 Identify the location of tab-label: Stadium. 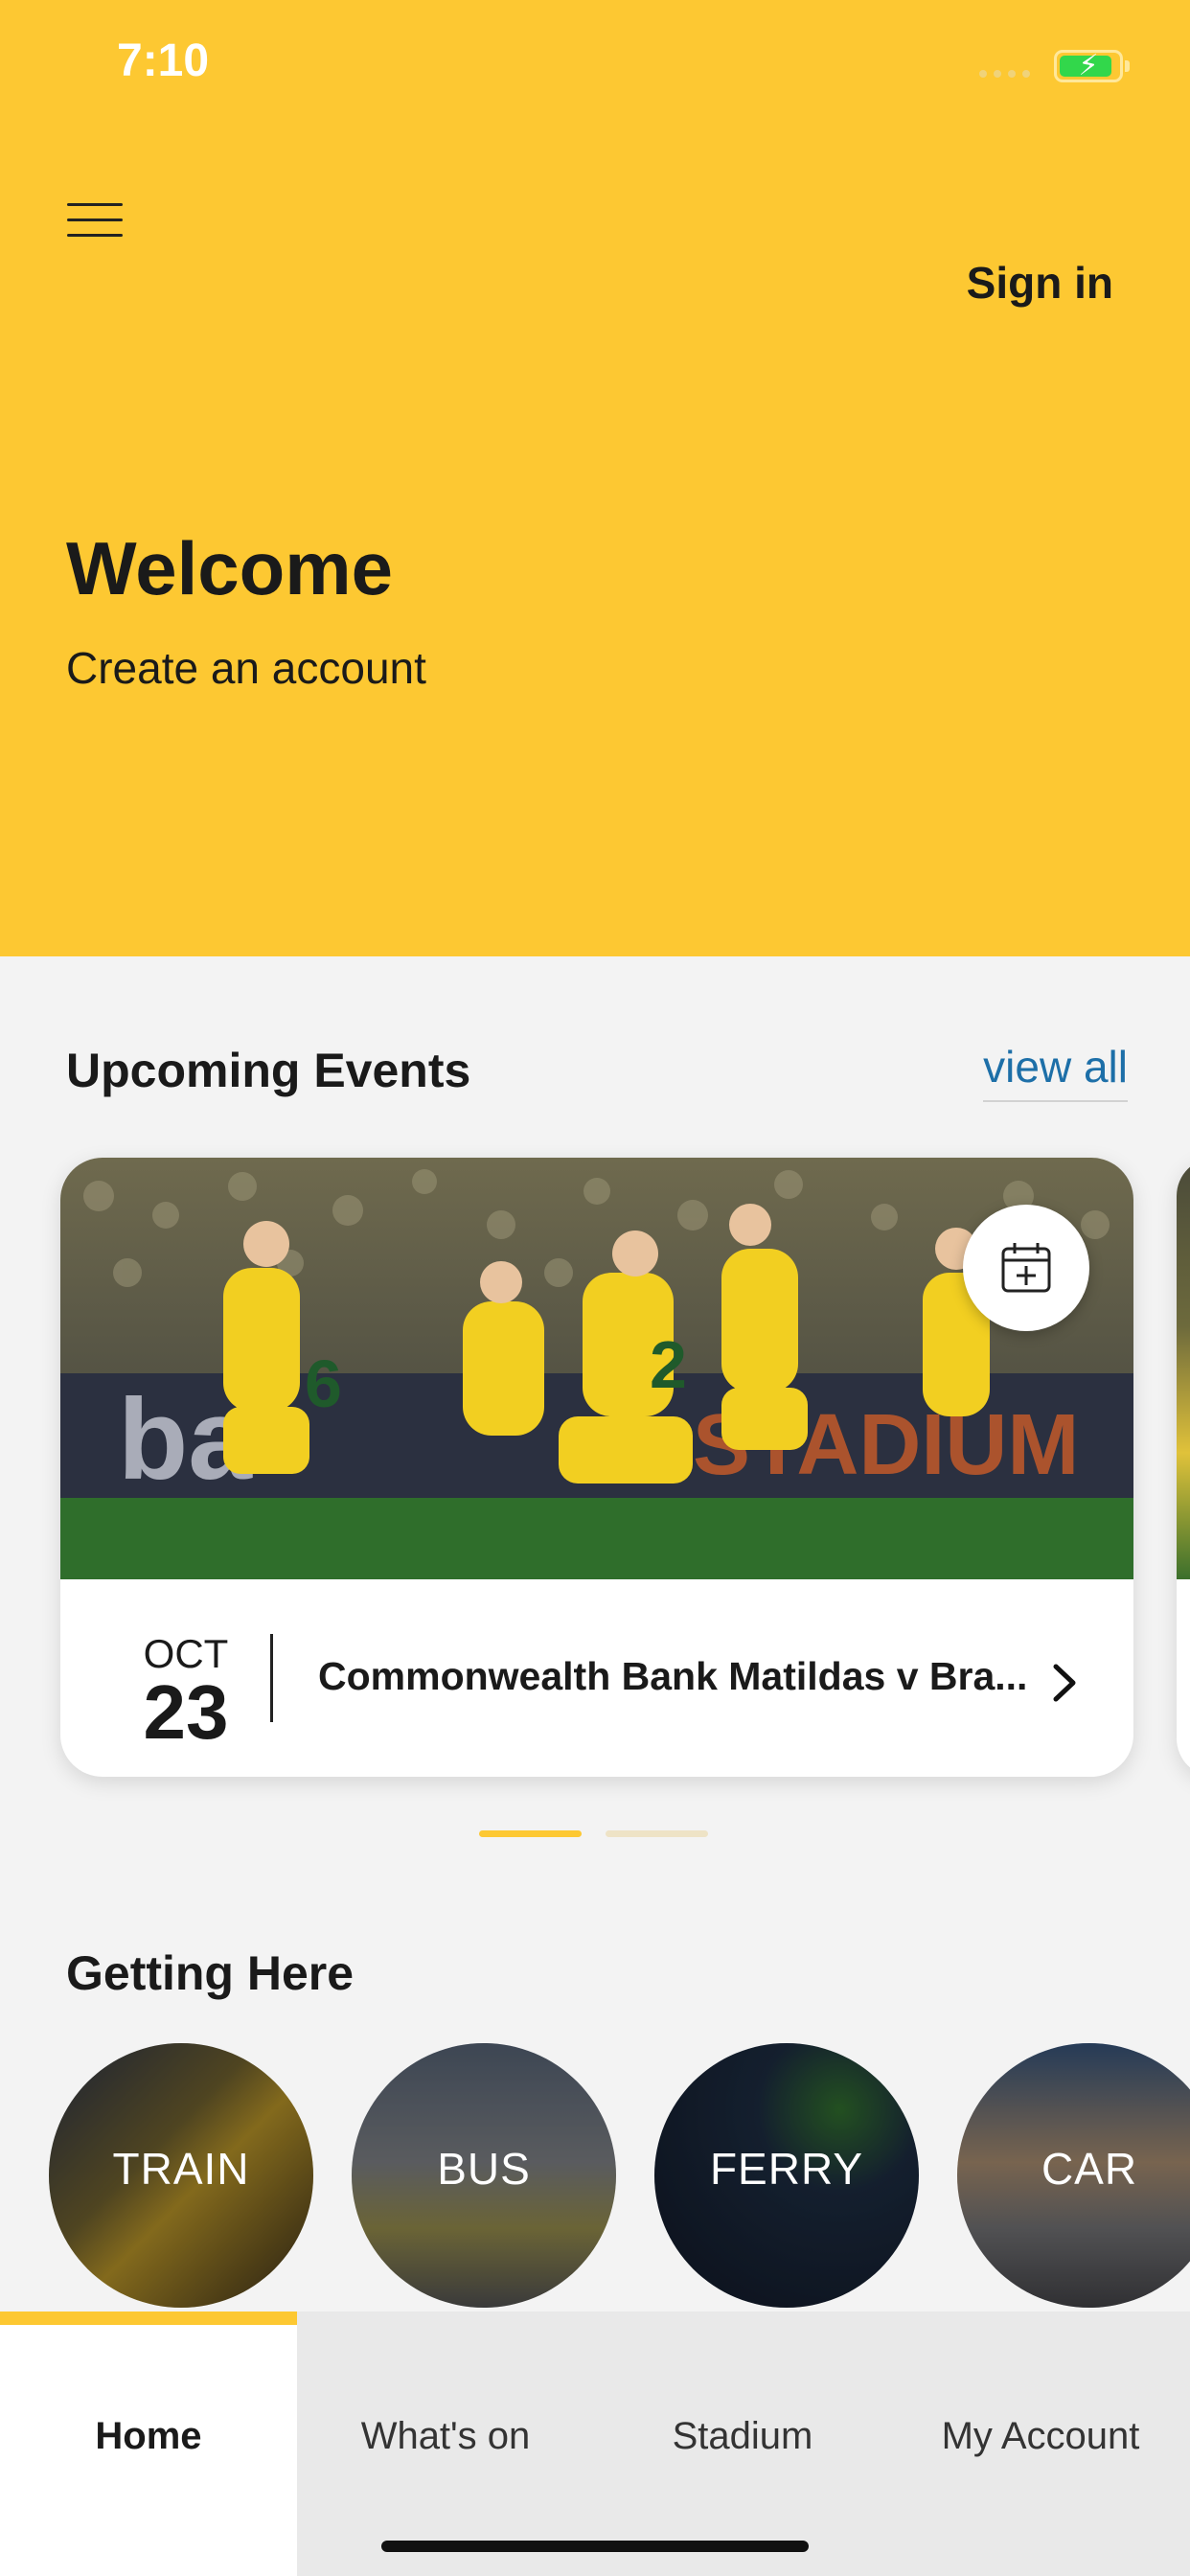
(743, 2436).